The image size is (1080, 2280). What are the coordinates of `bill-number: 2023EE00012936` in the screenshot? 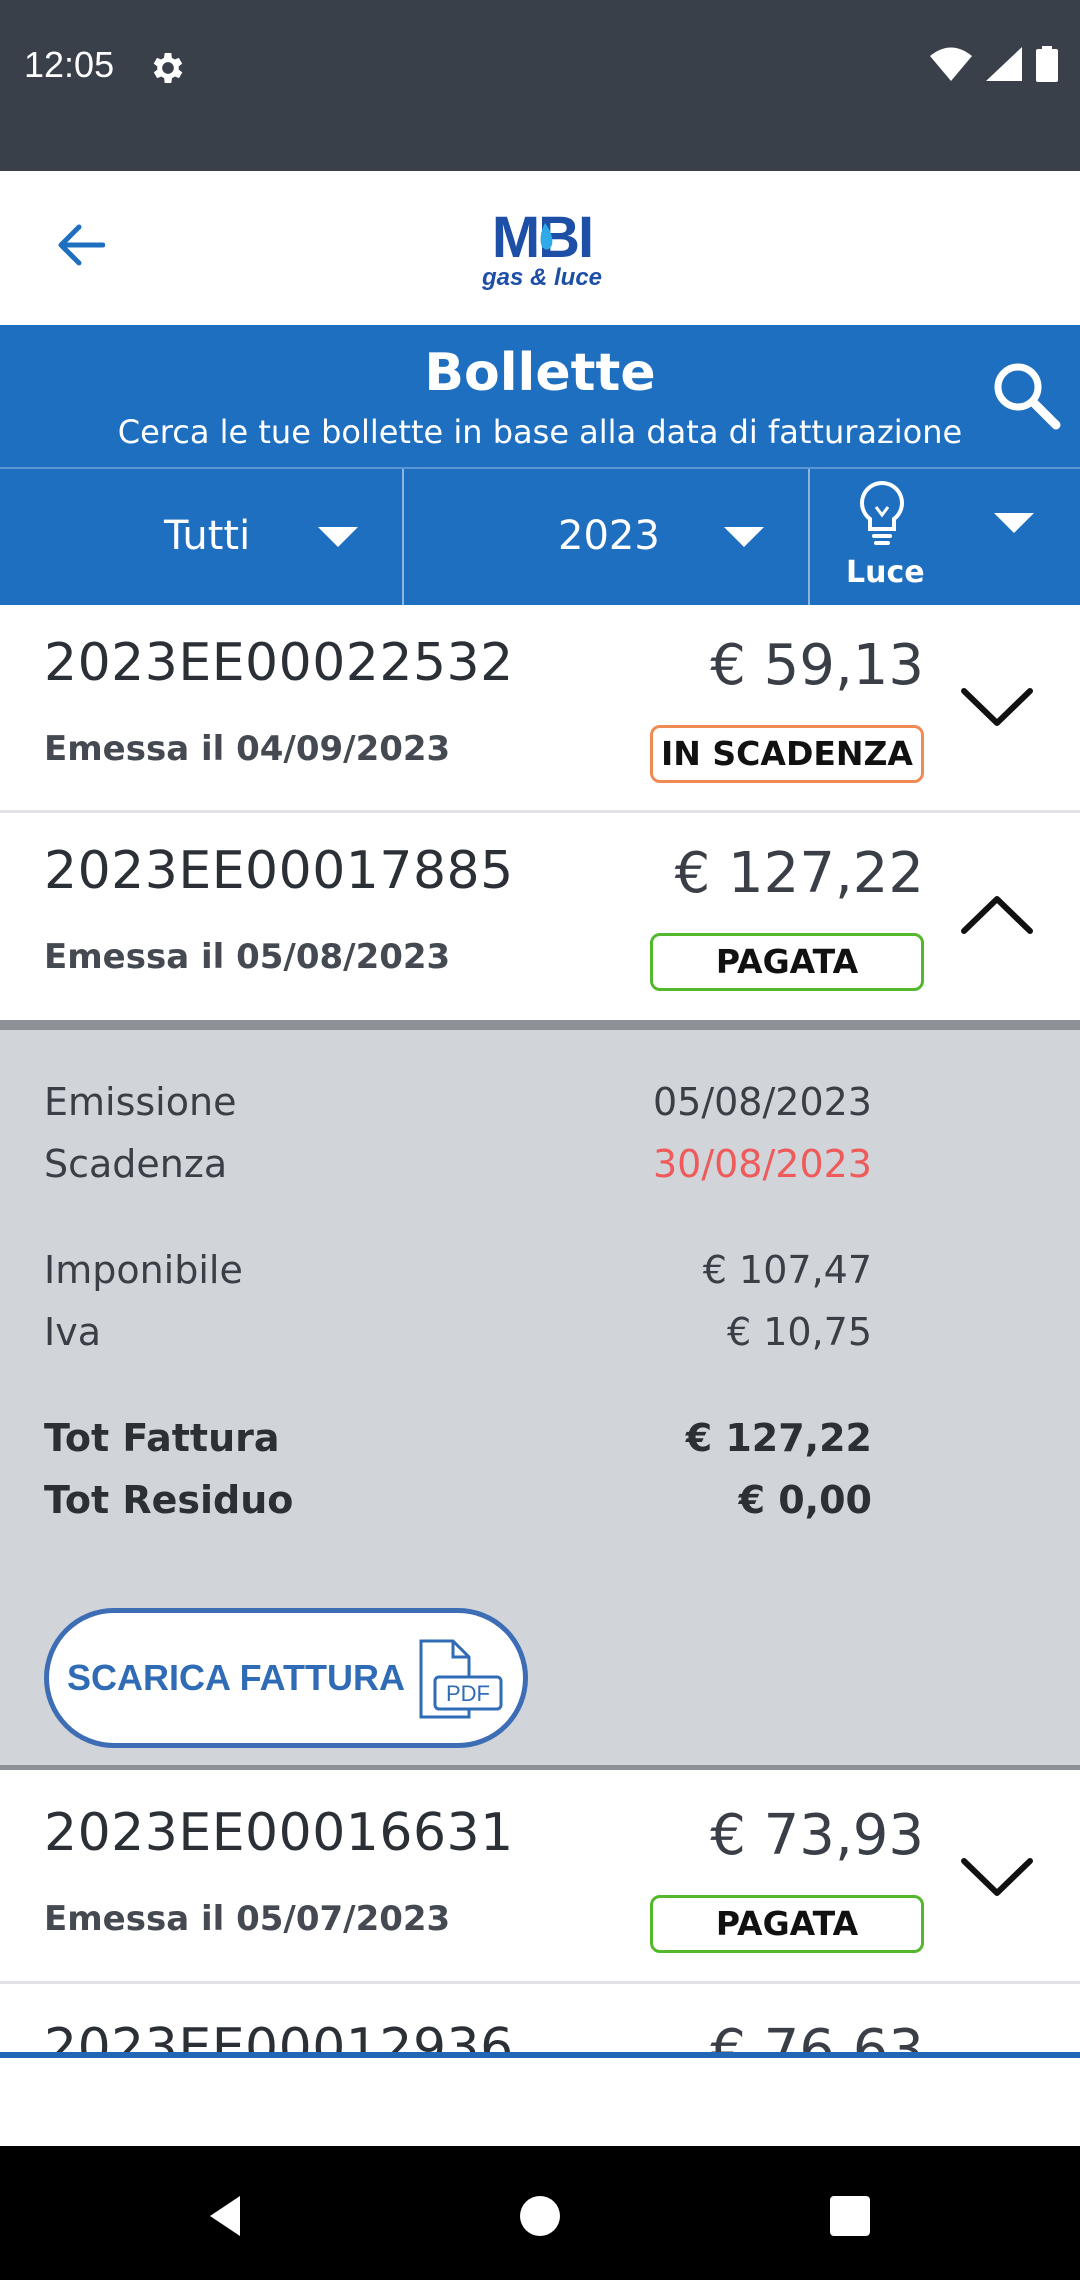 It's located at (279, 2036).